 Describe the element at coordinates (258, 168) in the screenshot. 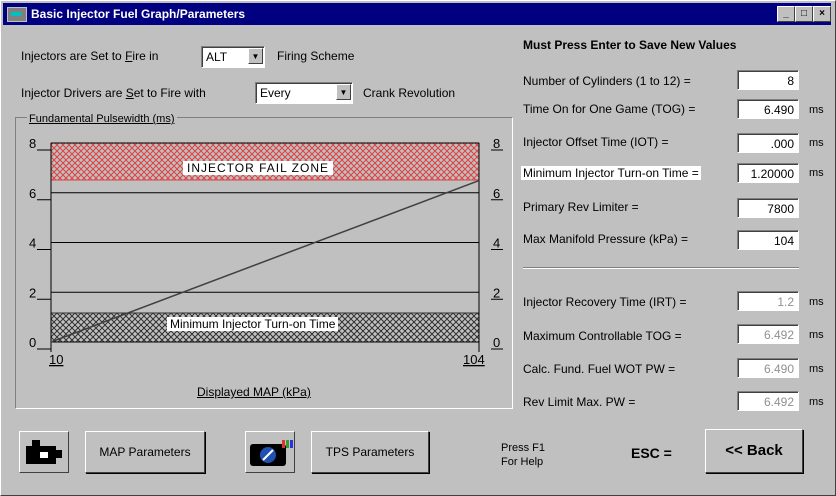

I see `fail-zone-label: INJECTOR FAIL ZONE` at that location.